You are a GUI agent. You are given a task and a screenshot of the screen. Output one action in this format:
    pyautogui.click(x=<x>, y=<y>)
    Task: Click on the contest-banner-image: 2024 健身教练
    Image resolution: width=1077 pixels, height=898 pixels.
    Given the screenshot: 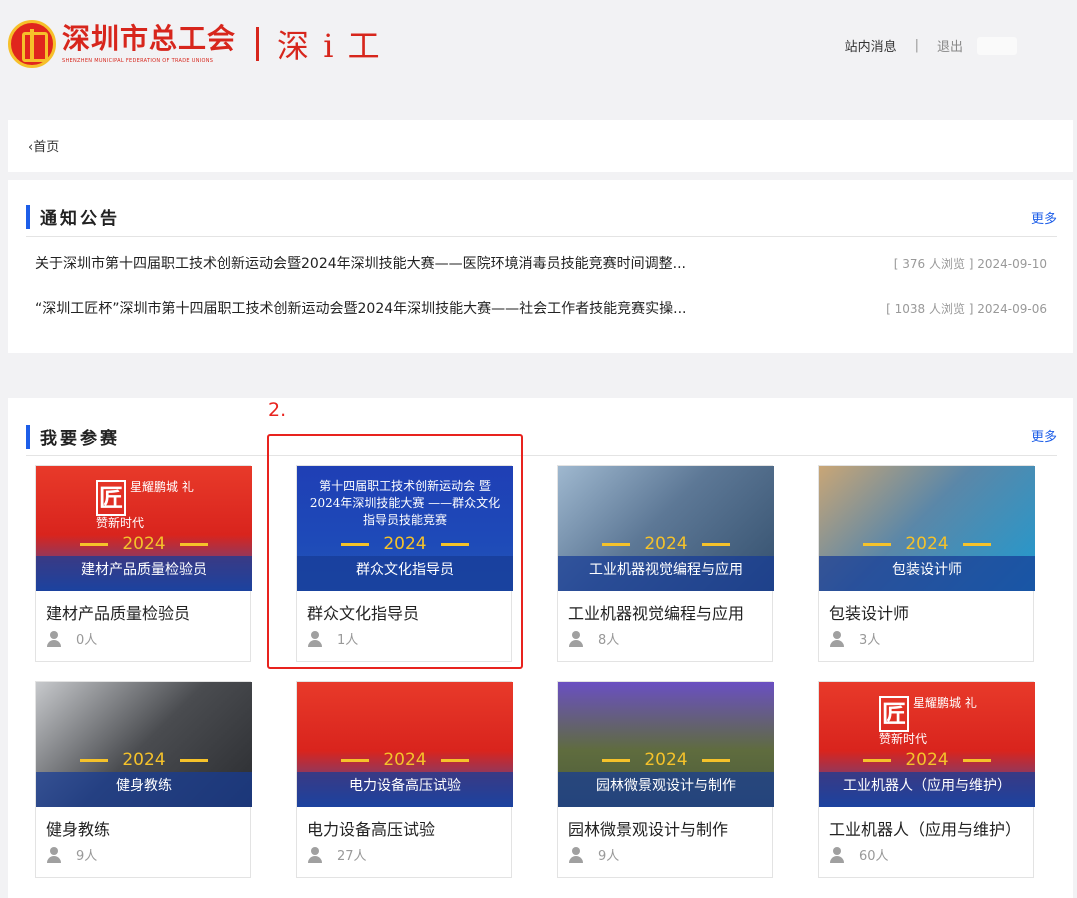 What is the action you would take?
    pyautogui.click(x=144, y=744)
    